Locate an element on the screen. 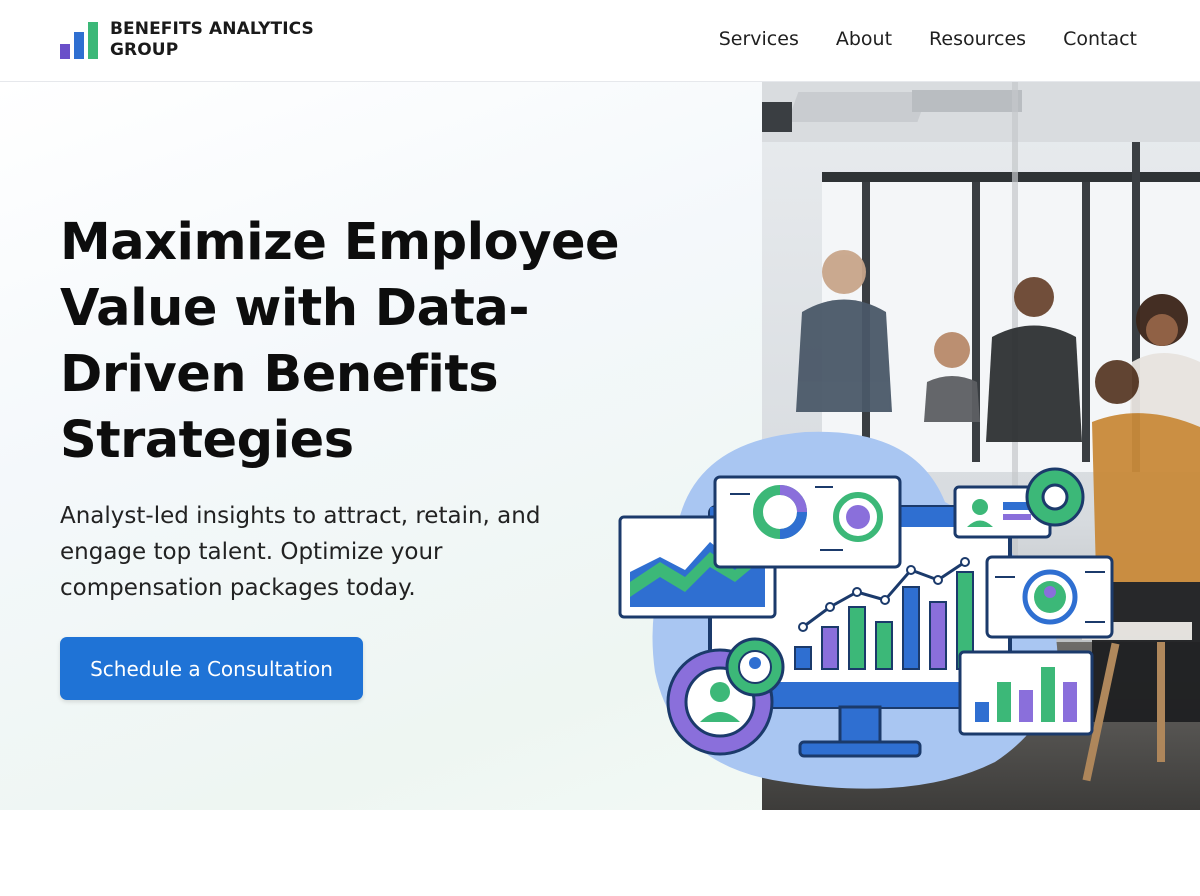 The width and height of the screenshot is (1200, 896). main-nav: Services About Resources Contact is located at coordinates (928, 39).